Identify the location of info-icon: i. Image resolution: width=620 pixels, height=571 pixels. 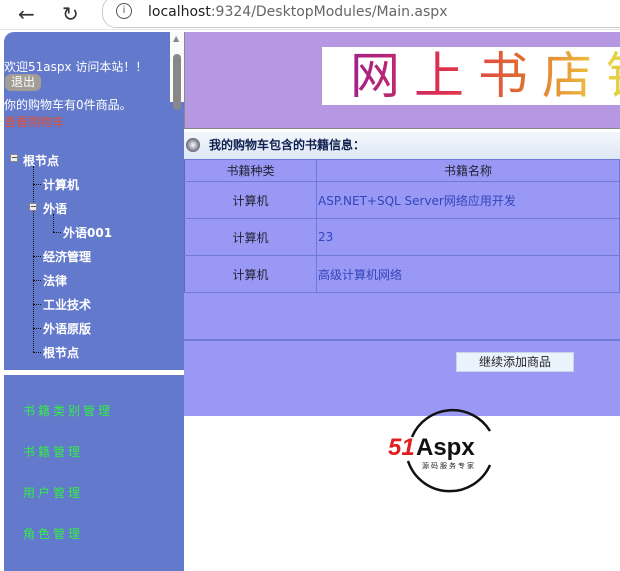
(124, 11).